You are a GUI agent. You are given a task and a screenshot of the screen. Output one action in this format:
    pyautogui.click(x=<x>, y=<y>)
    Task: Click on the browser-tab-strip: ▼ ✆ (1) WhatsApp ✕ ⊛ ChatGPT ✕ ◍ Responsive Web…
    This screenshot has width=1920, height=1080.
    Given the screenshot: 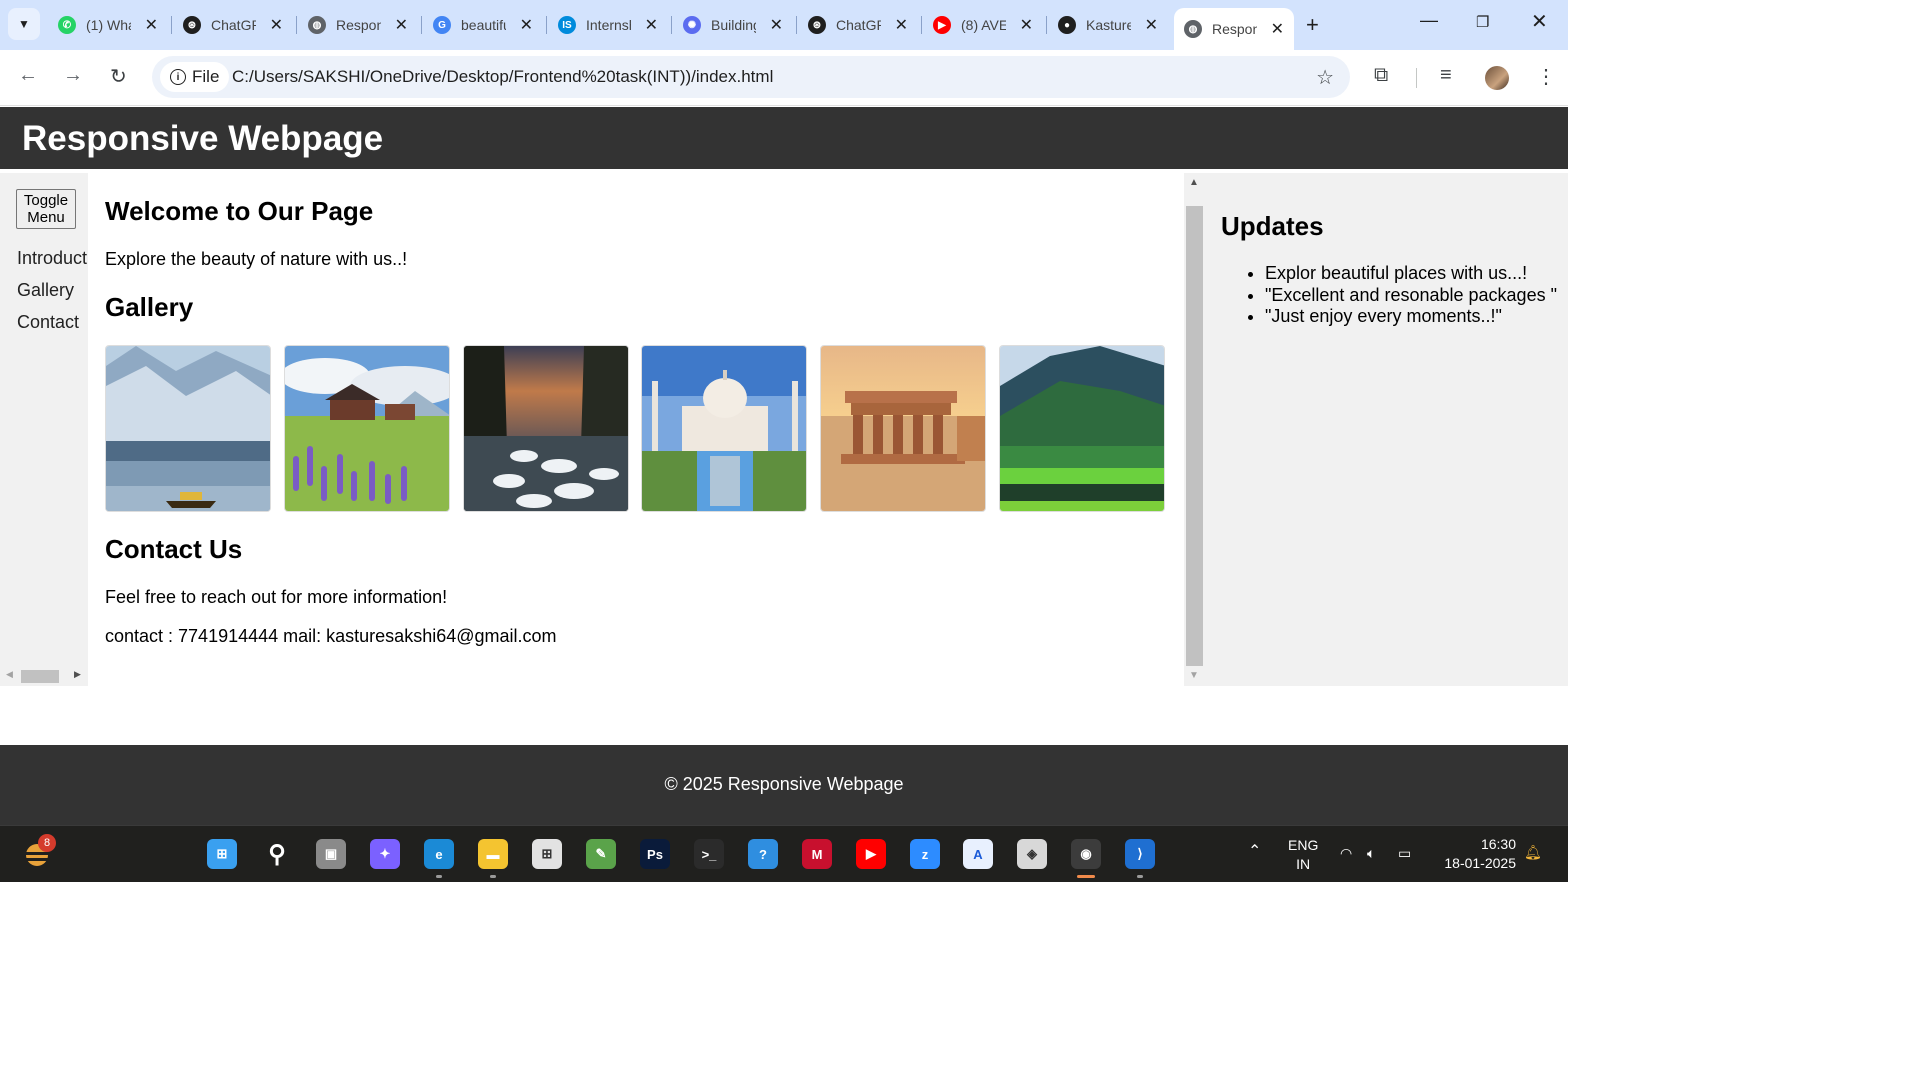 What is the action you would take?
    pyautogui.click(x=784, y=25)
    